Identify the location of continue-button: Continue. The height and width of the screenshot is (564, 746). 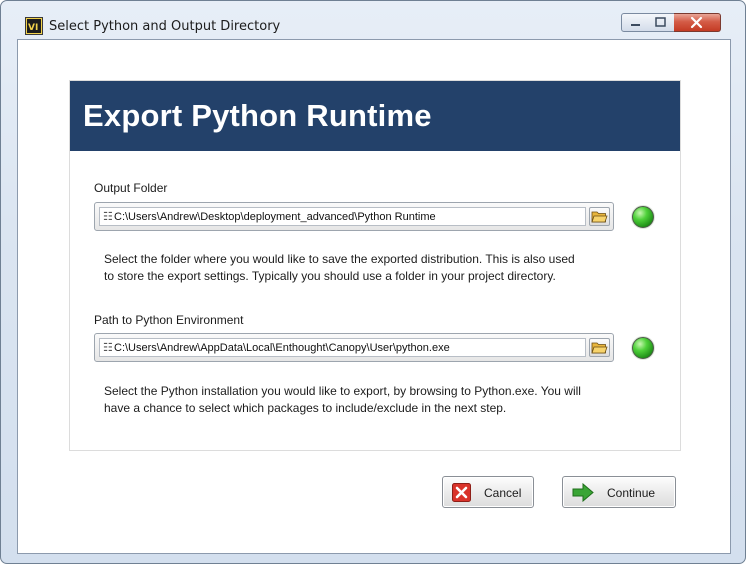
(619, 492).